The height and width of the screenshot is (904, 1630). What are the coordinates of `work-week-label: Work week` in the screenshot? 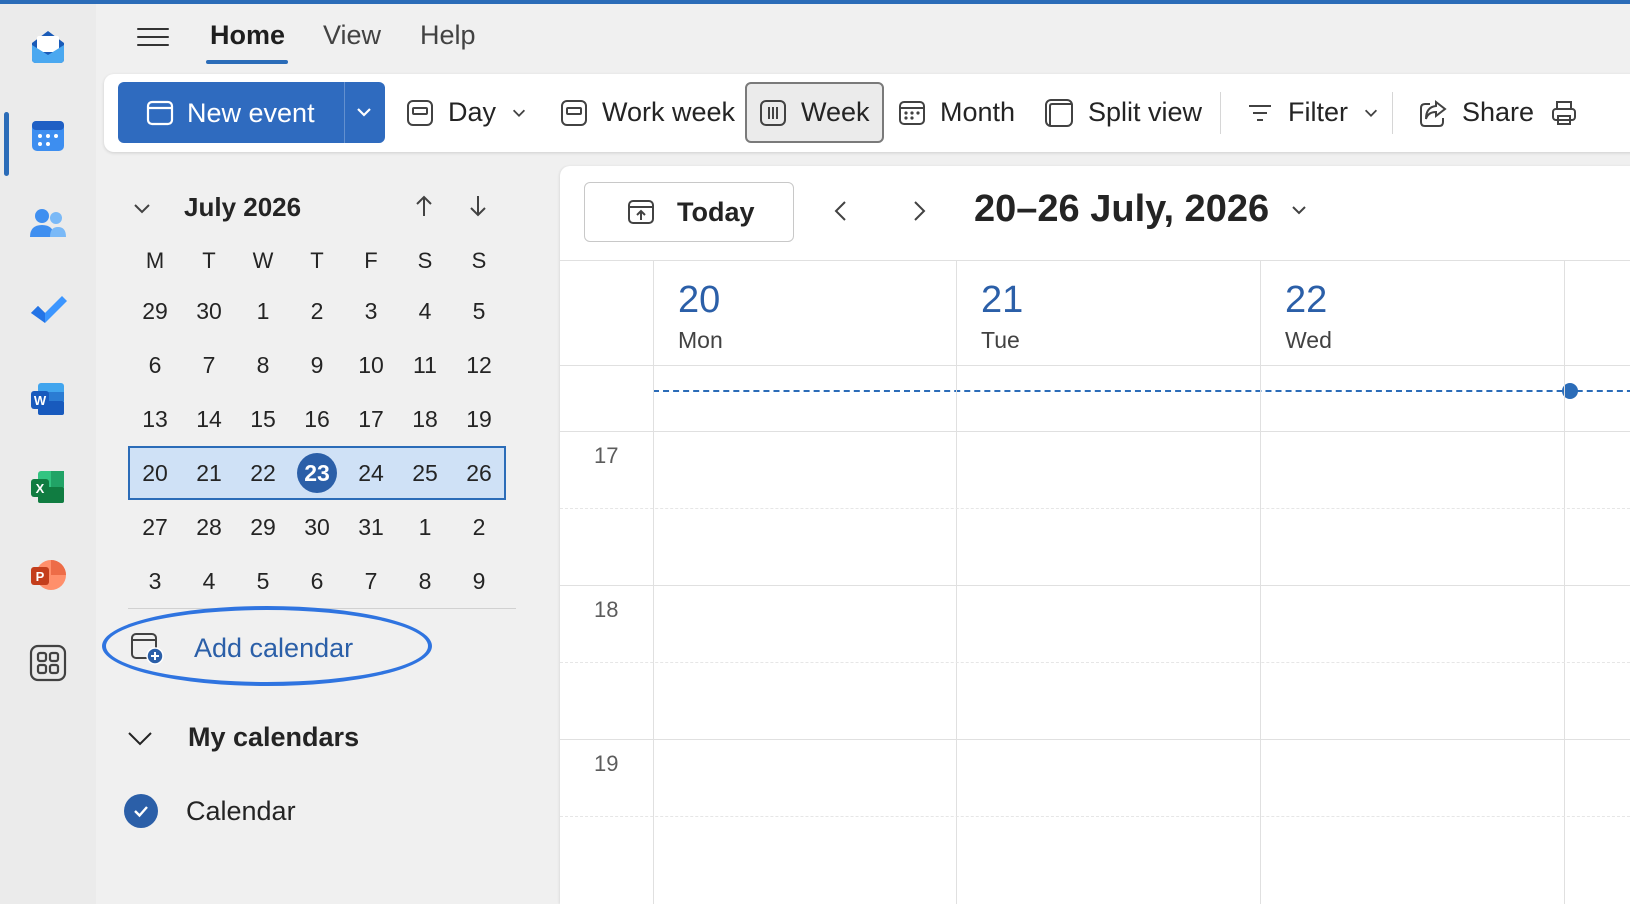 It's located at (669, 112).